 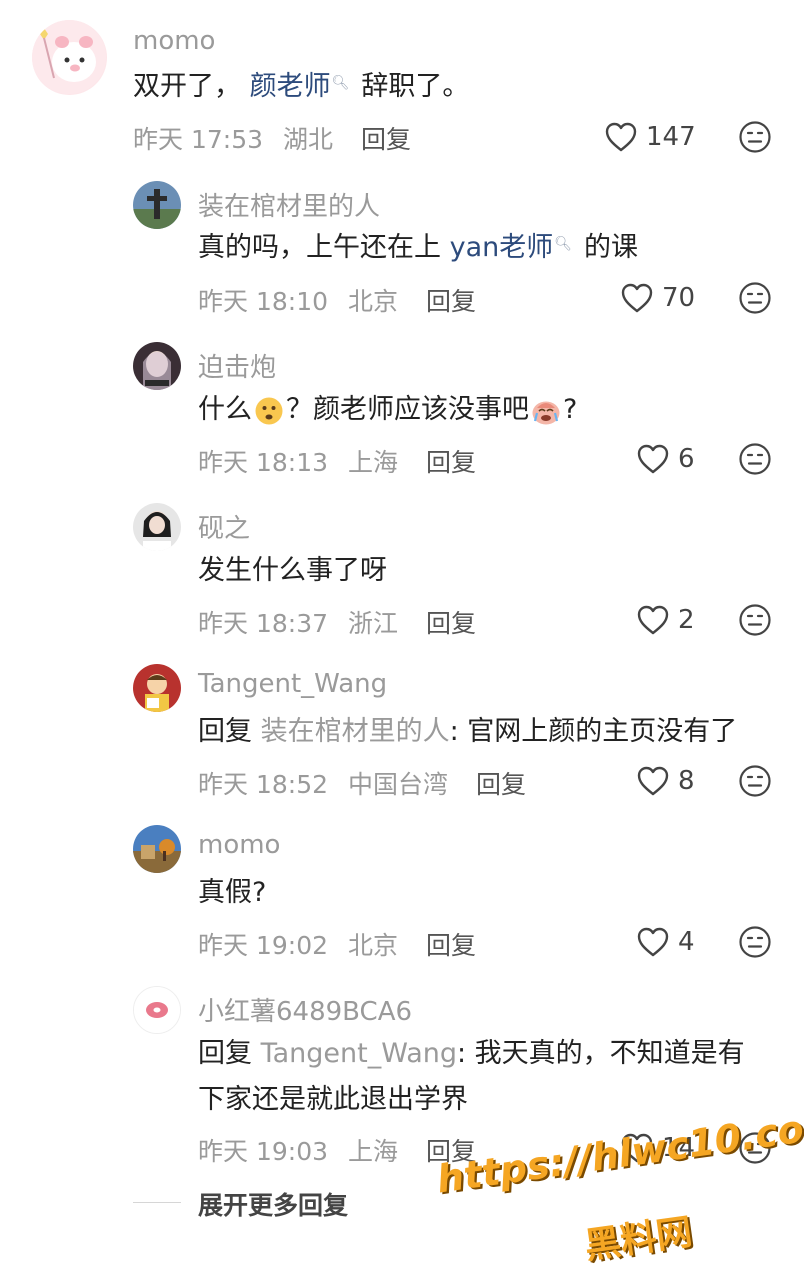 What do you see at coordinates (227, 139) in the screenshot?
I see `comment-time: 17:53` at bounding box center [227, 139].